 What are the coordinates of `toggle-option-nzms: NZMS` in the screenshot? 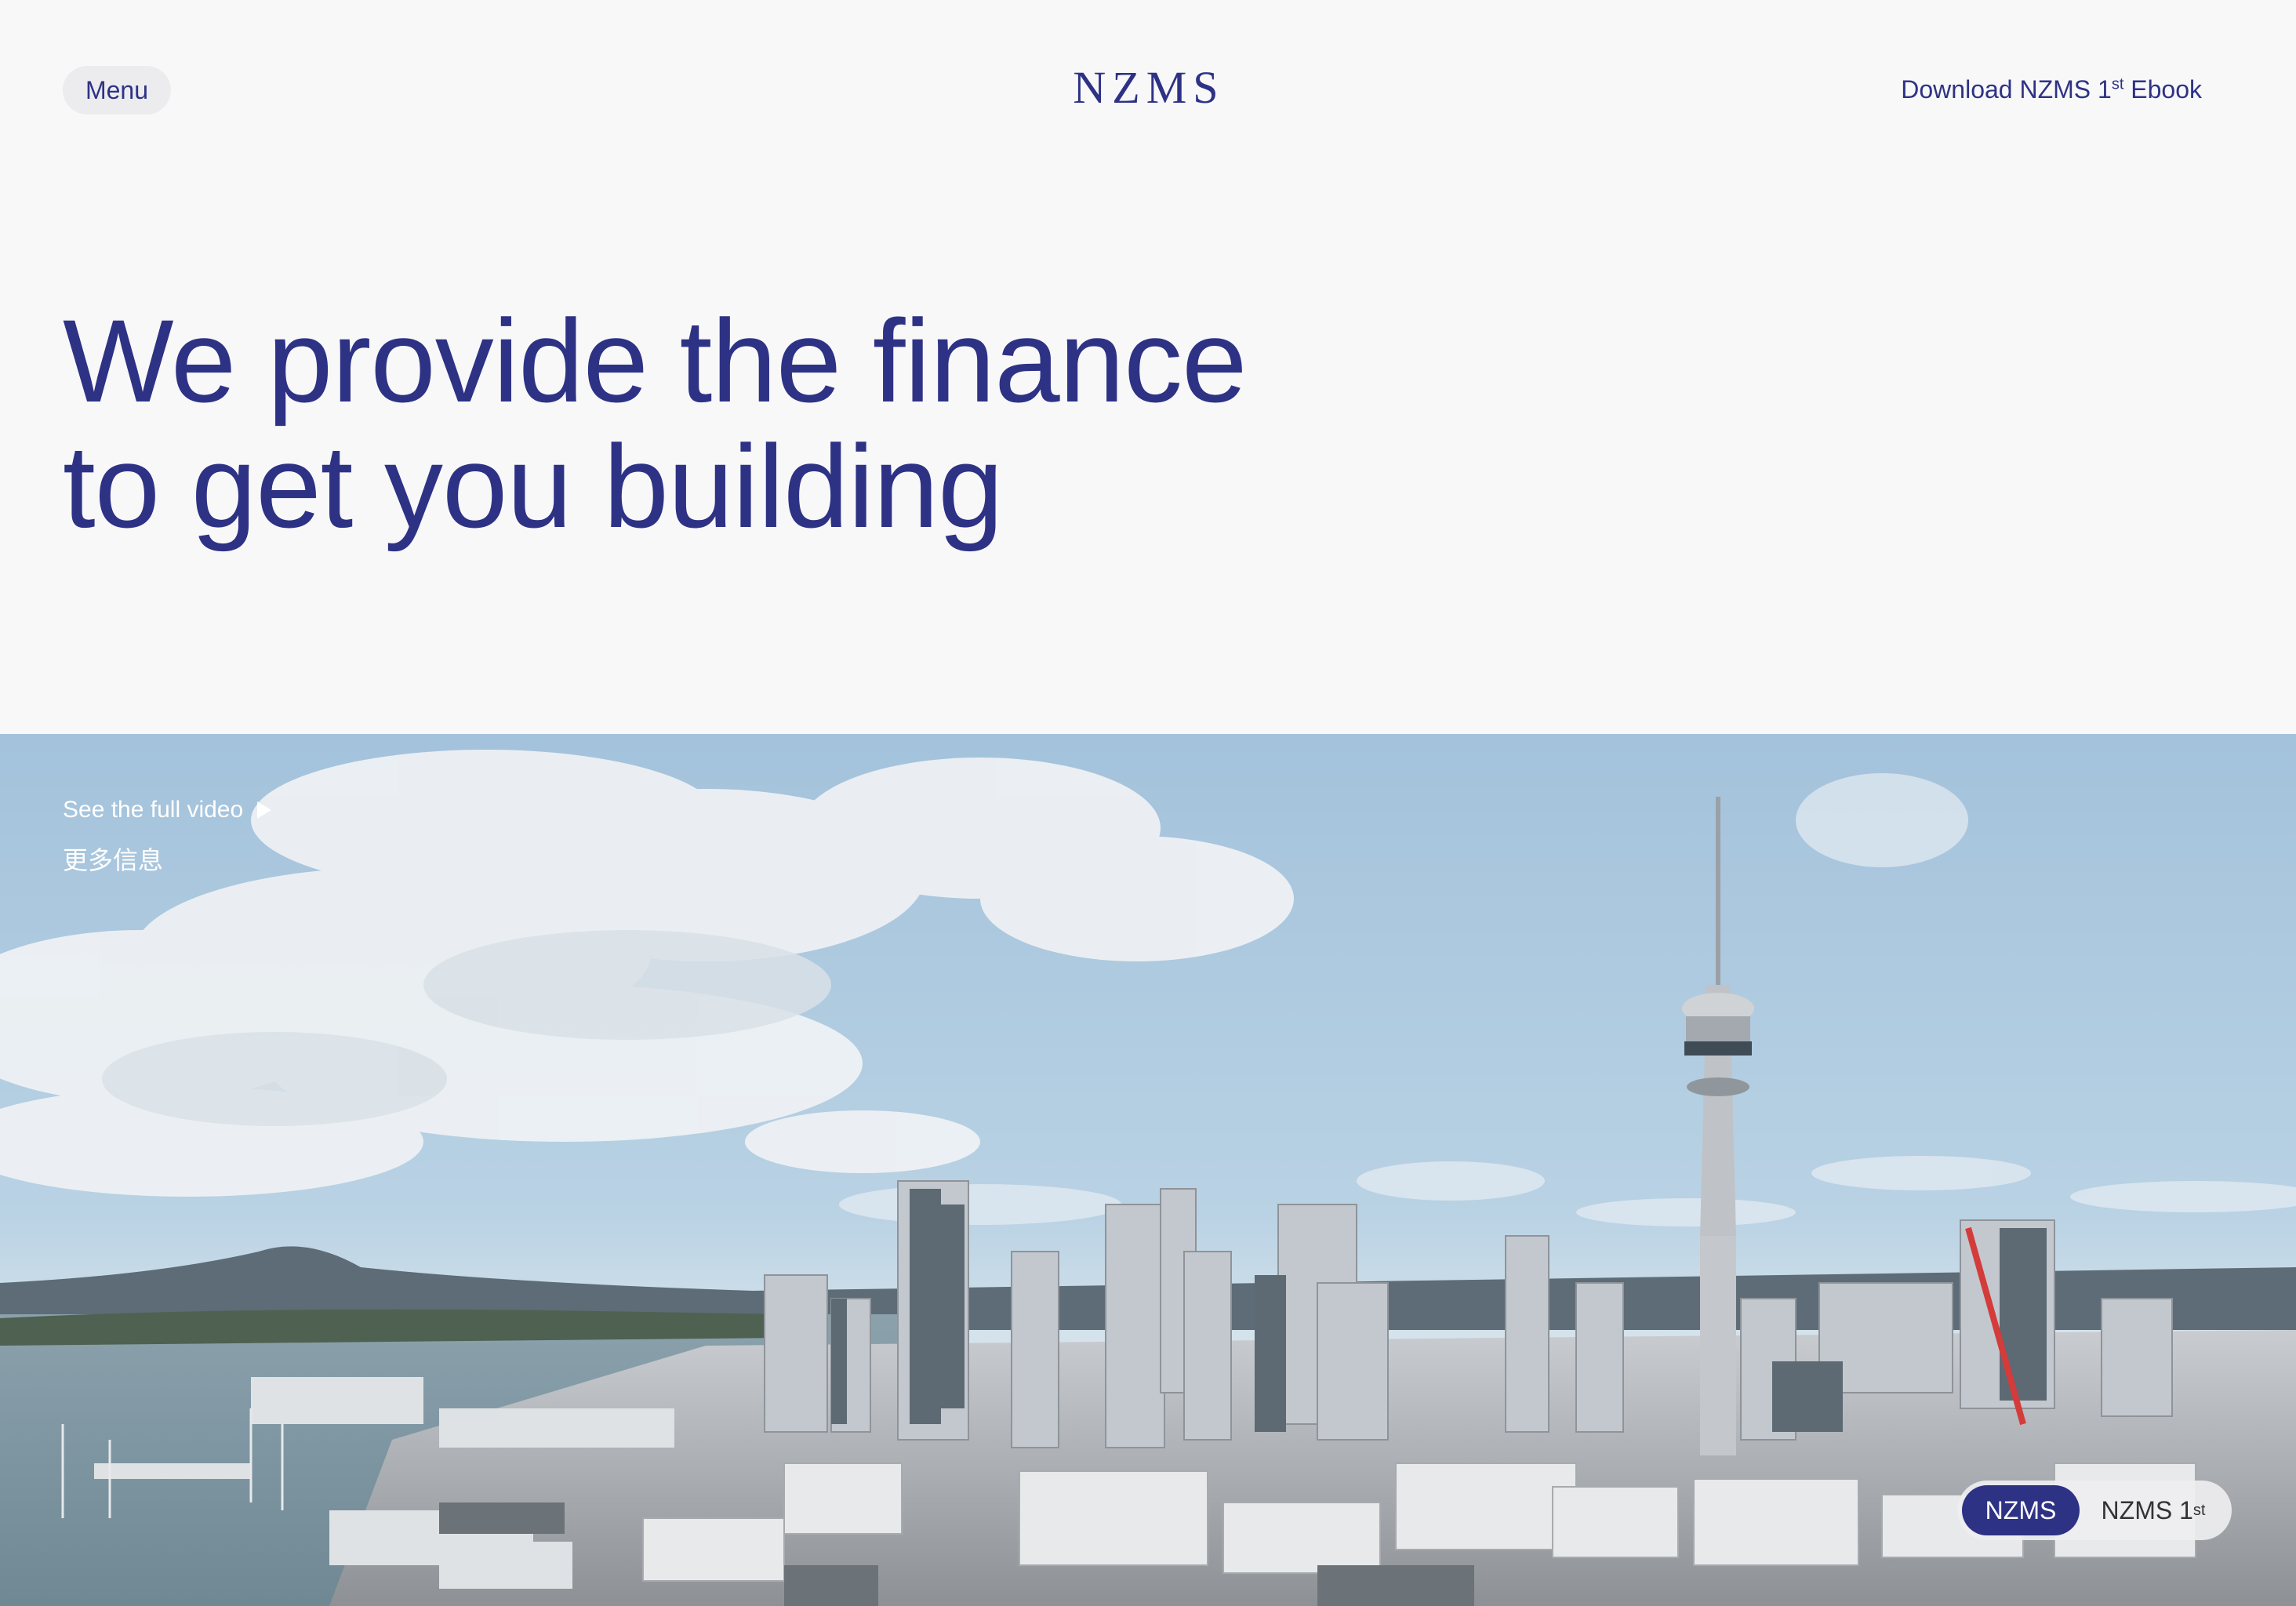 It's located at (2021, 1510).